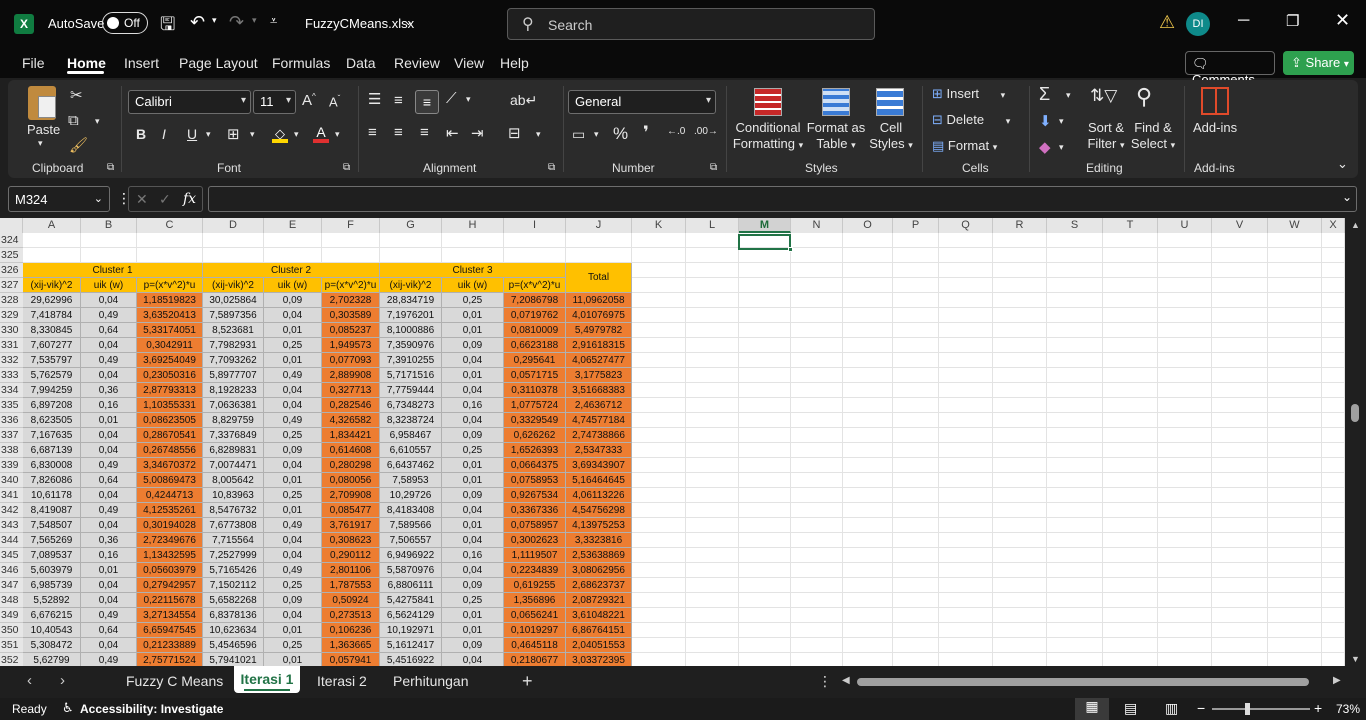  I want to click on sub-header: p=(x*v^2)*u, so click(170, 285).